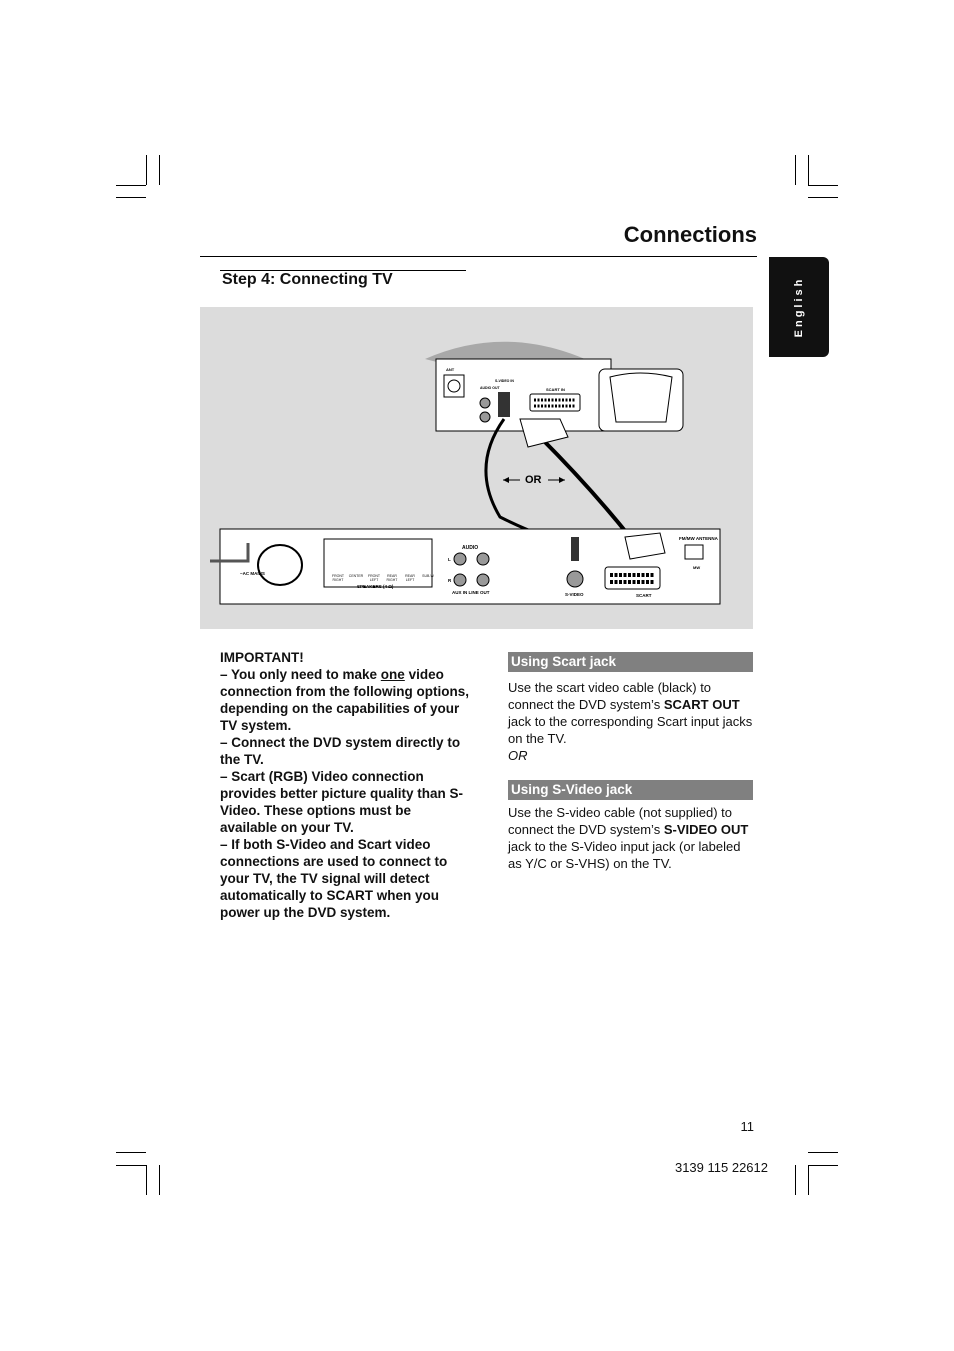 The height and width of the screenshot is (1351, 954). Describe the element at coordinates (585, 487) in the screenshot. I see `scart-cable` at that location.